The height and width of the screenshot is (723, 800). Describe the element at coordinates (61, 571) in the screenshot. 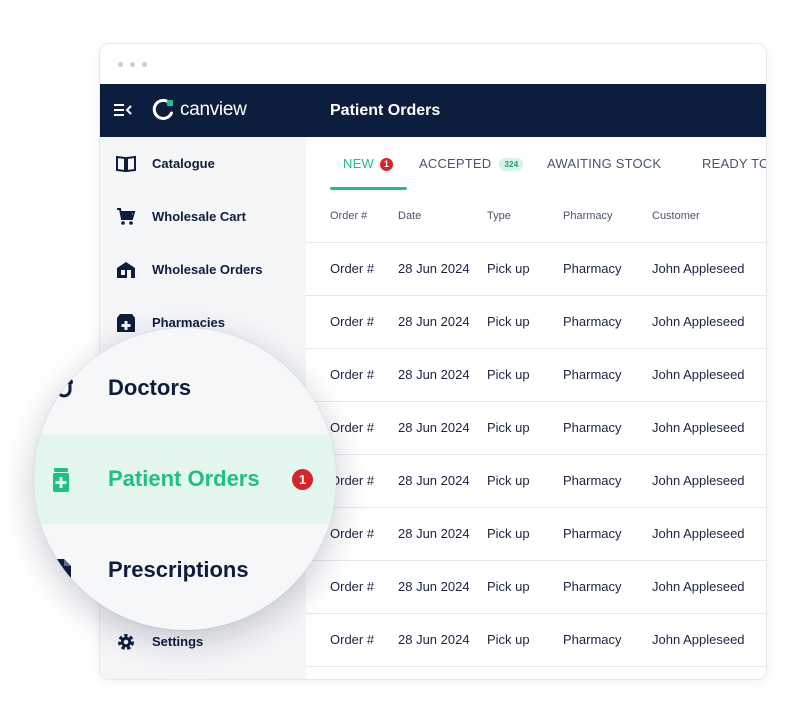

I see `prescription-icon` at that location.